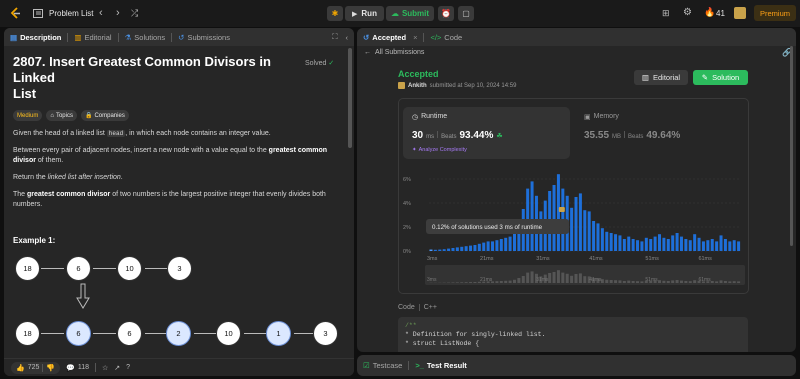 The width and height of the screenshot is (800, 379). I want to click on share-icon: ↗, so click(117, 368).